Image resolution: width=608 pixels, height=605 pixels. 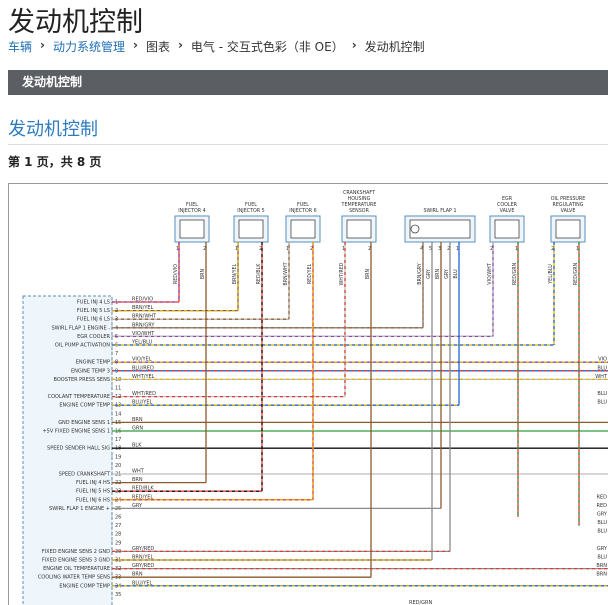 I want to click on wire-continuation-label: RED/GRN, so click(x=421, y=602).